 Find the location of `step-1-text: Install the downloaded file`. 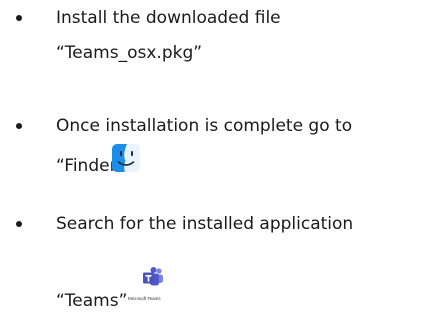

step-1-text: Install the downloaded file is located at coordinates (168, 18).